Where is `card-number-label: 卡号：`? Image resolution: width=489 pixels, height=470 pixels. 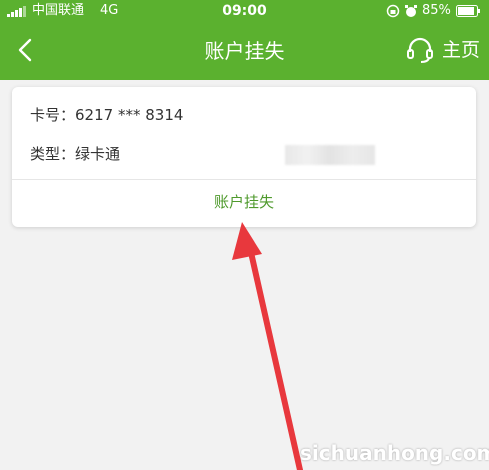
card-number-label: 卡号： is located at coordinates (53, 115).